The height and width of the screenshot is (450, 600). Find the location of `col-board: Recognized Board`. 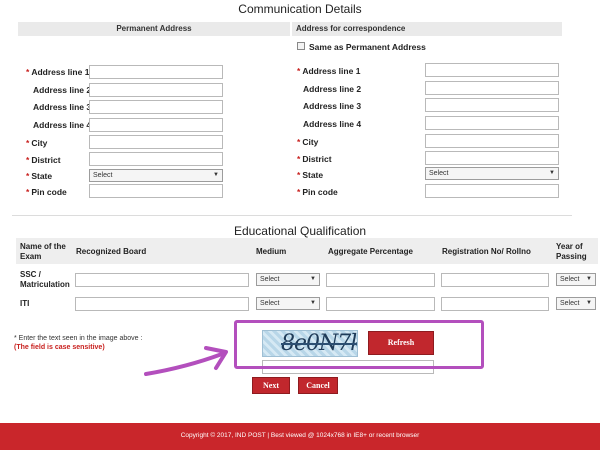

col-board: Recognized Board is located at coordinates (111, 251).